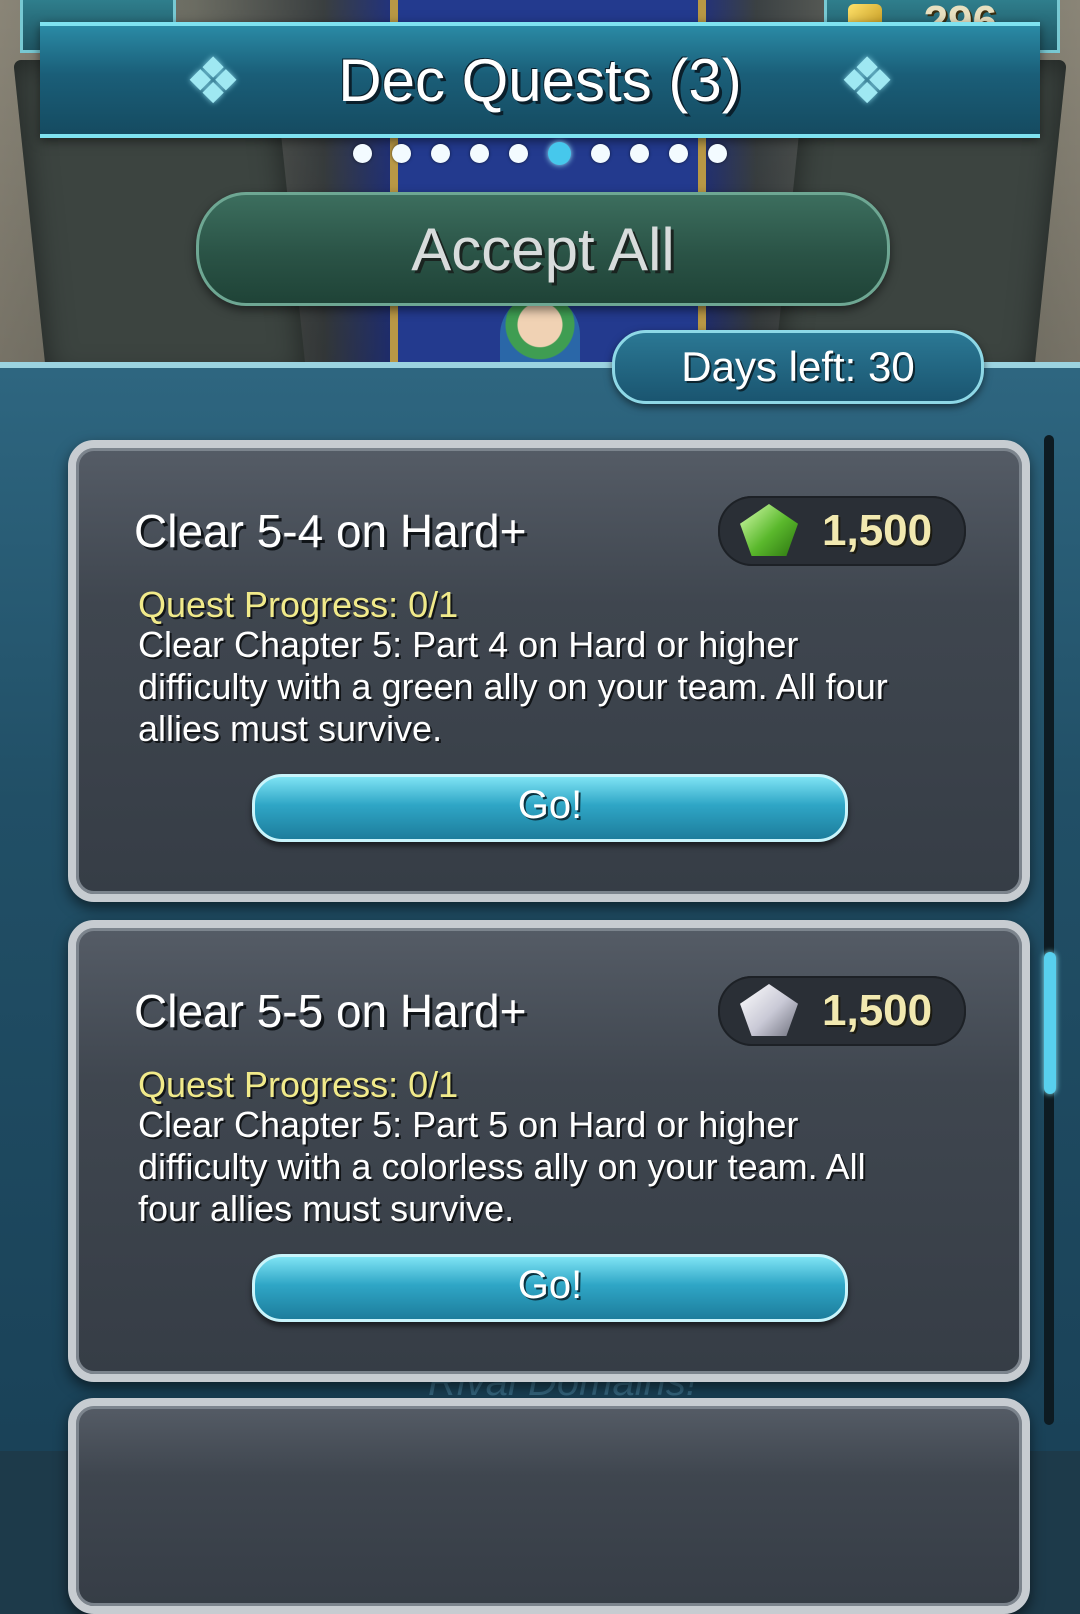 Image resolution: width=1080 pixels, height=1614 pixels. What do you see at coordinates (1050, 1023) in the screenshot?
I see `scrollbar-thumb` at bounding box center [1050, 1023].